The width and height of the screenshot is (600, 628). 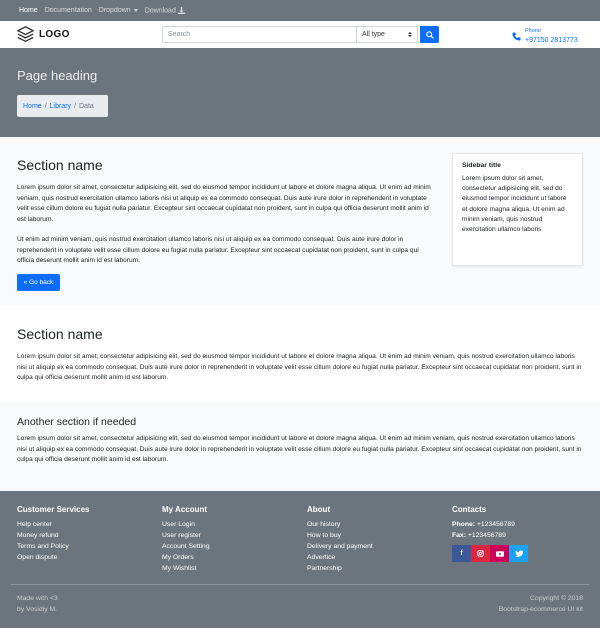 I want to click on footer-phone-value: +123456789, so click(x=495, y=524).